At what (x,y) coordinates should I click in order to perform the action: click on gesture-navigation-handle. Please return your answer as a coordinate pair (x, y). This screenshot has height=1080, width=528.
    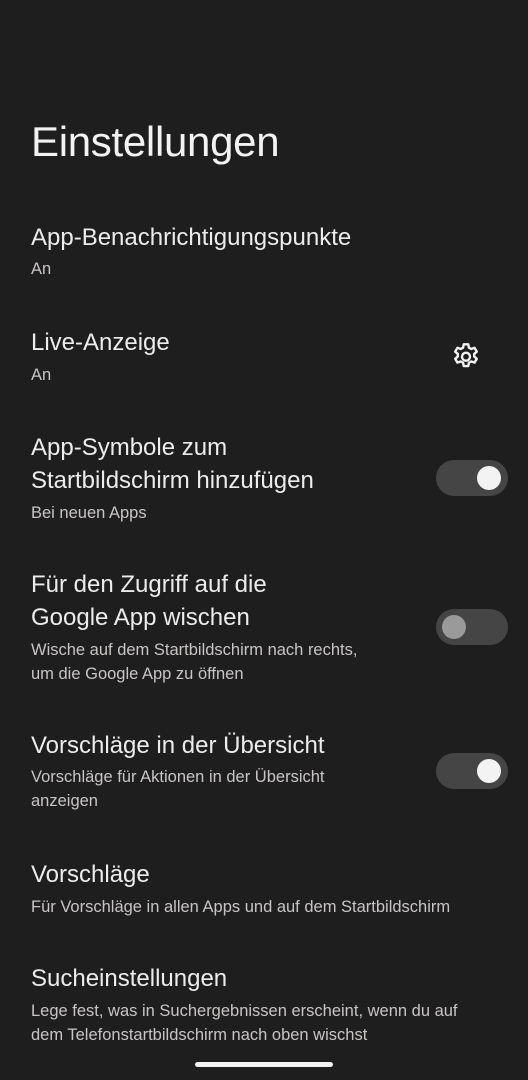
    Looking at the image, I should click on (264, 1064).